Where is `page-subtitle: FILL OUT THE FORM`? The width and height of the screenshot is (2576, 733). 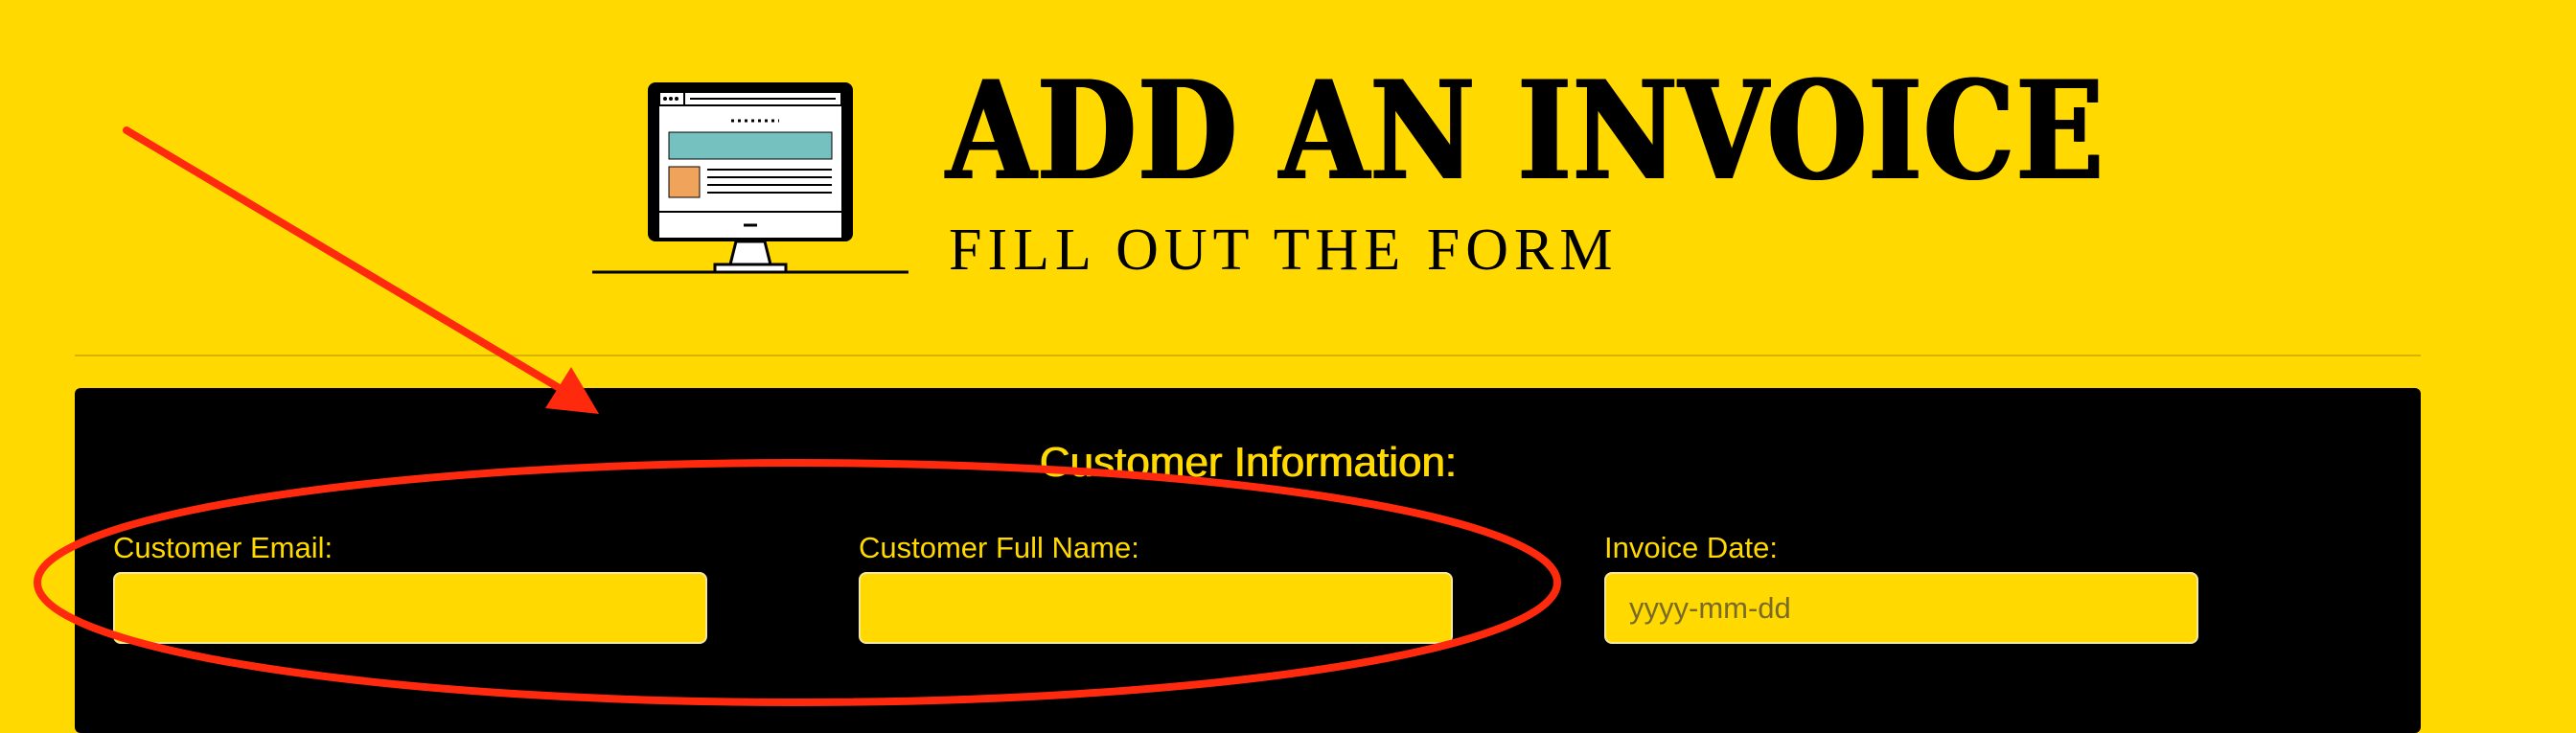 page-subtitle: FILL OUT THE FORM is located at coordinates (1284, 251).